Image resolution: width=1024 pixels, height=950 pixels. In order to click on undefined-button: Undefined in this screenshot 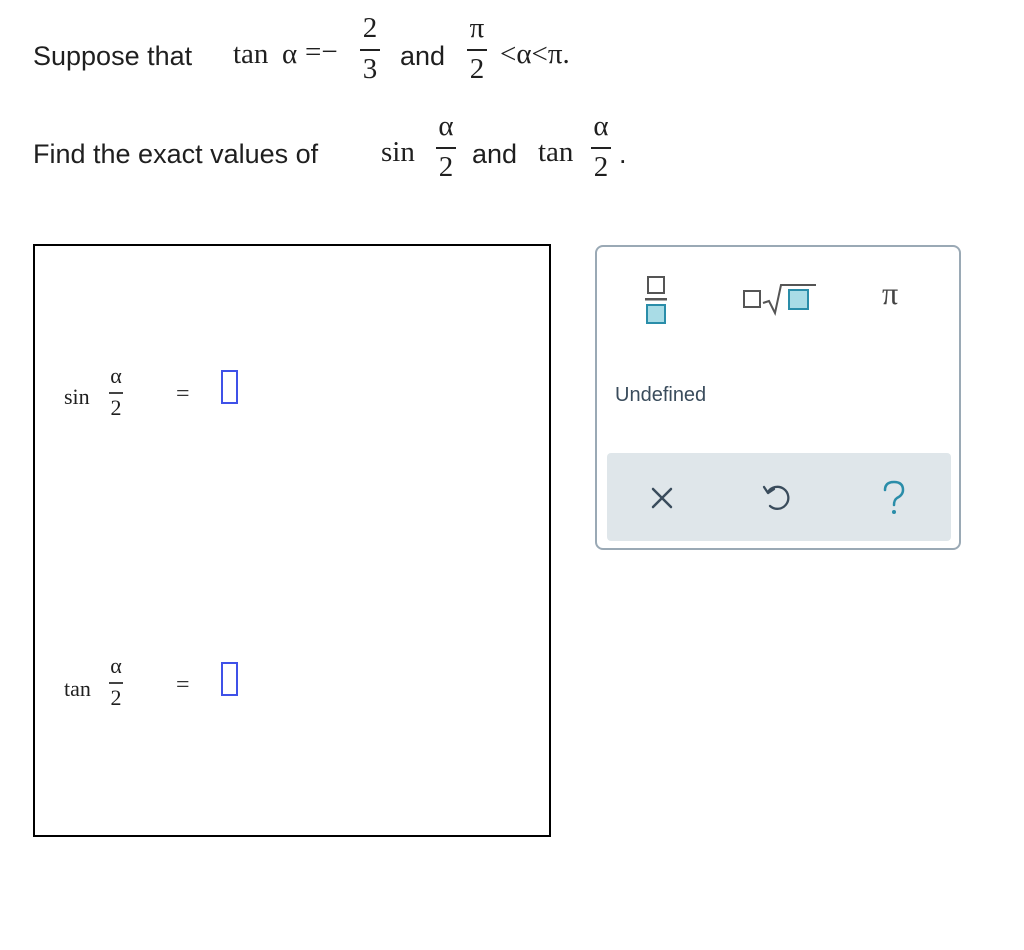, I will do `click(660, 395)`.